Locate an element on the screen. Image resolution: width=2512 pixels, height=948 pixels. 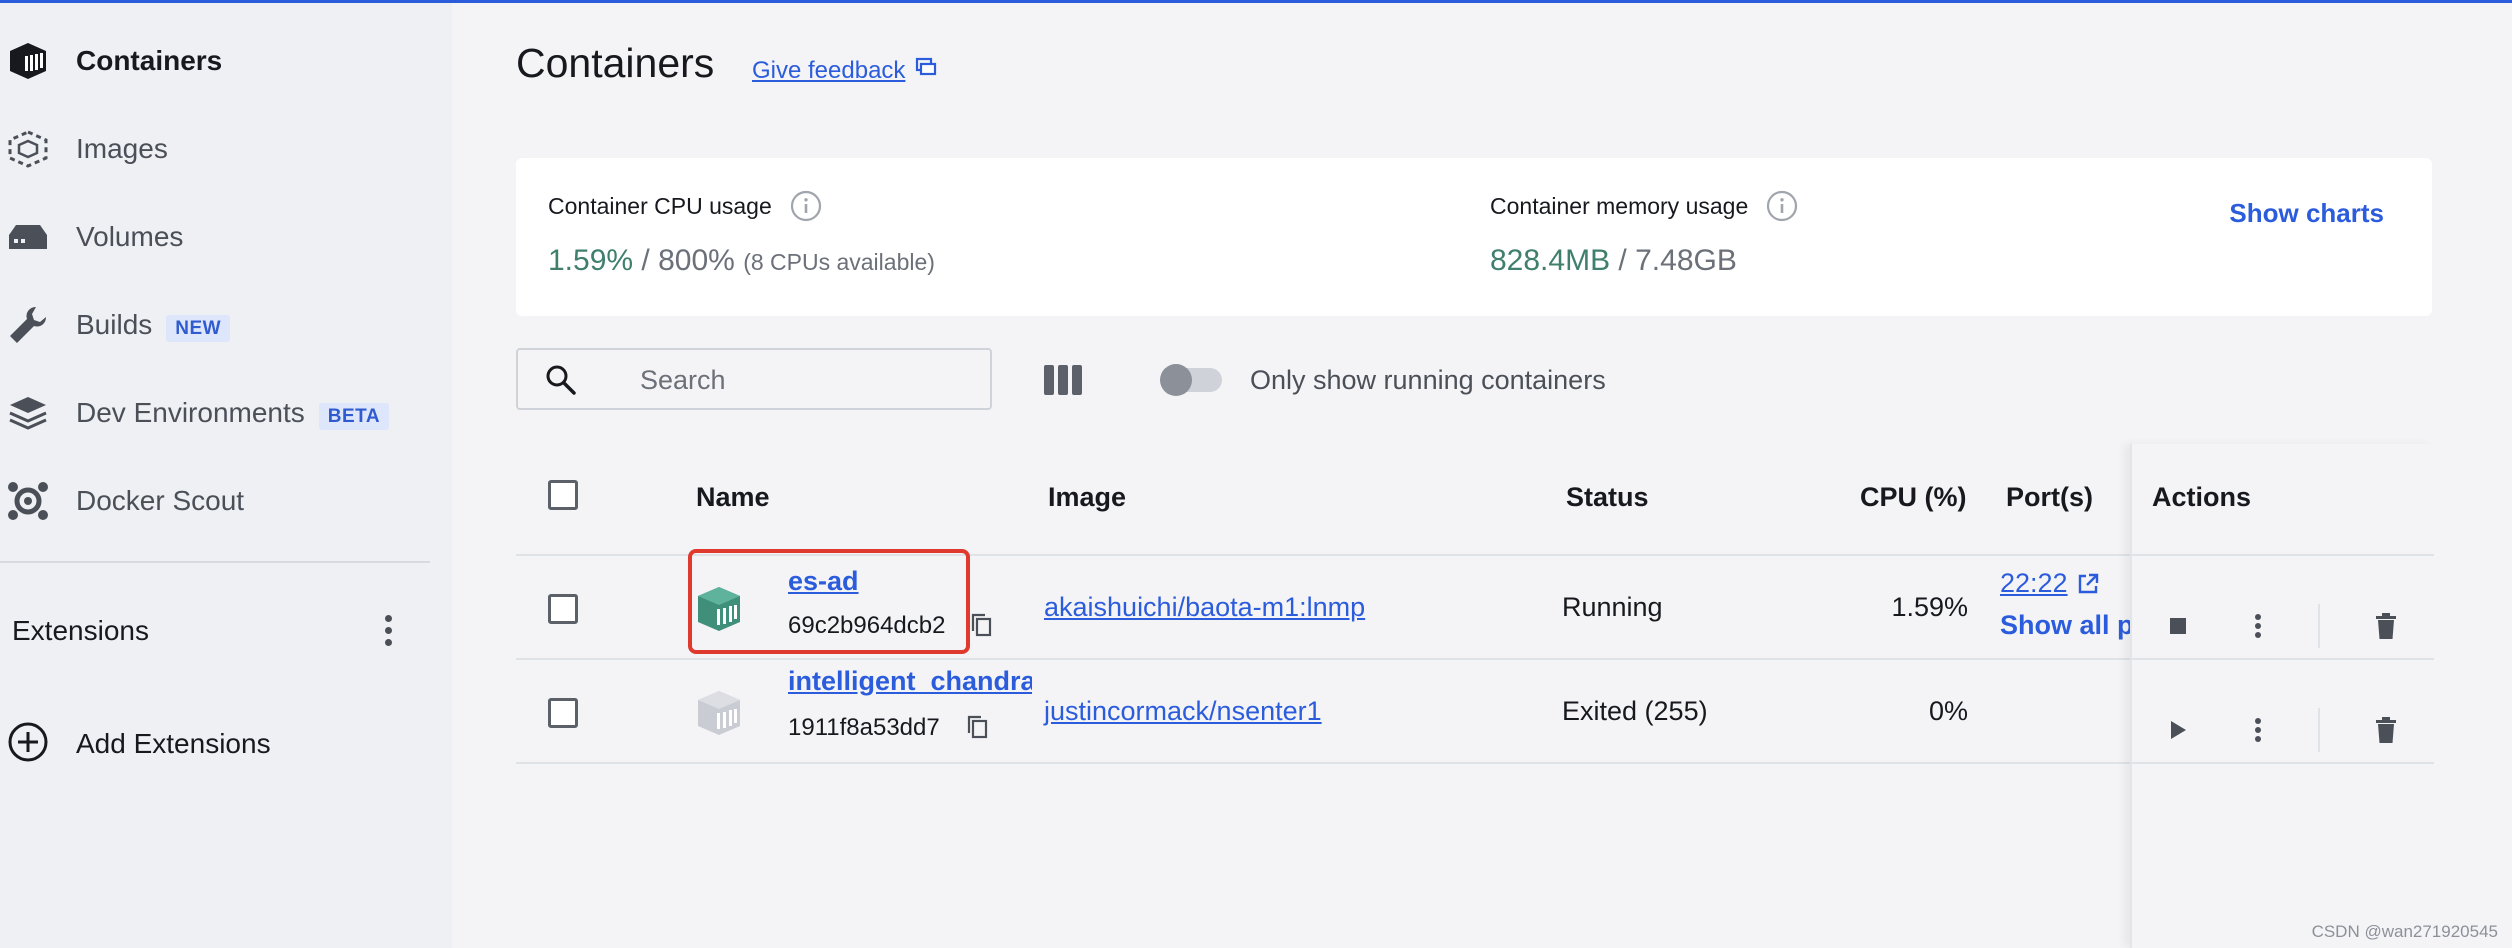
highlight-box is located at coordinates (829, 601).